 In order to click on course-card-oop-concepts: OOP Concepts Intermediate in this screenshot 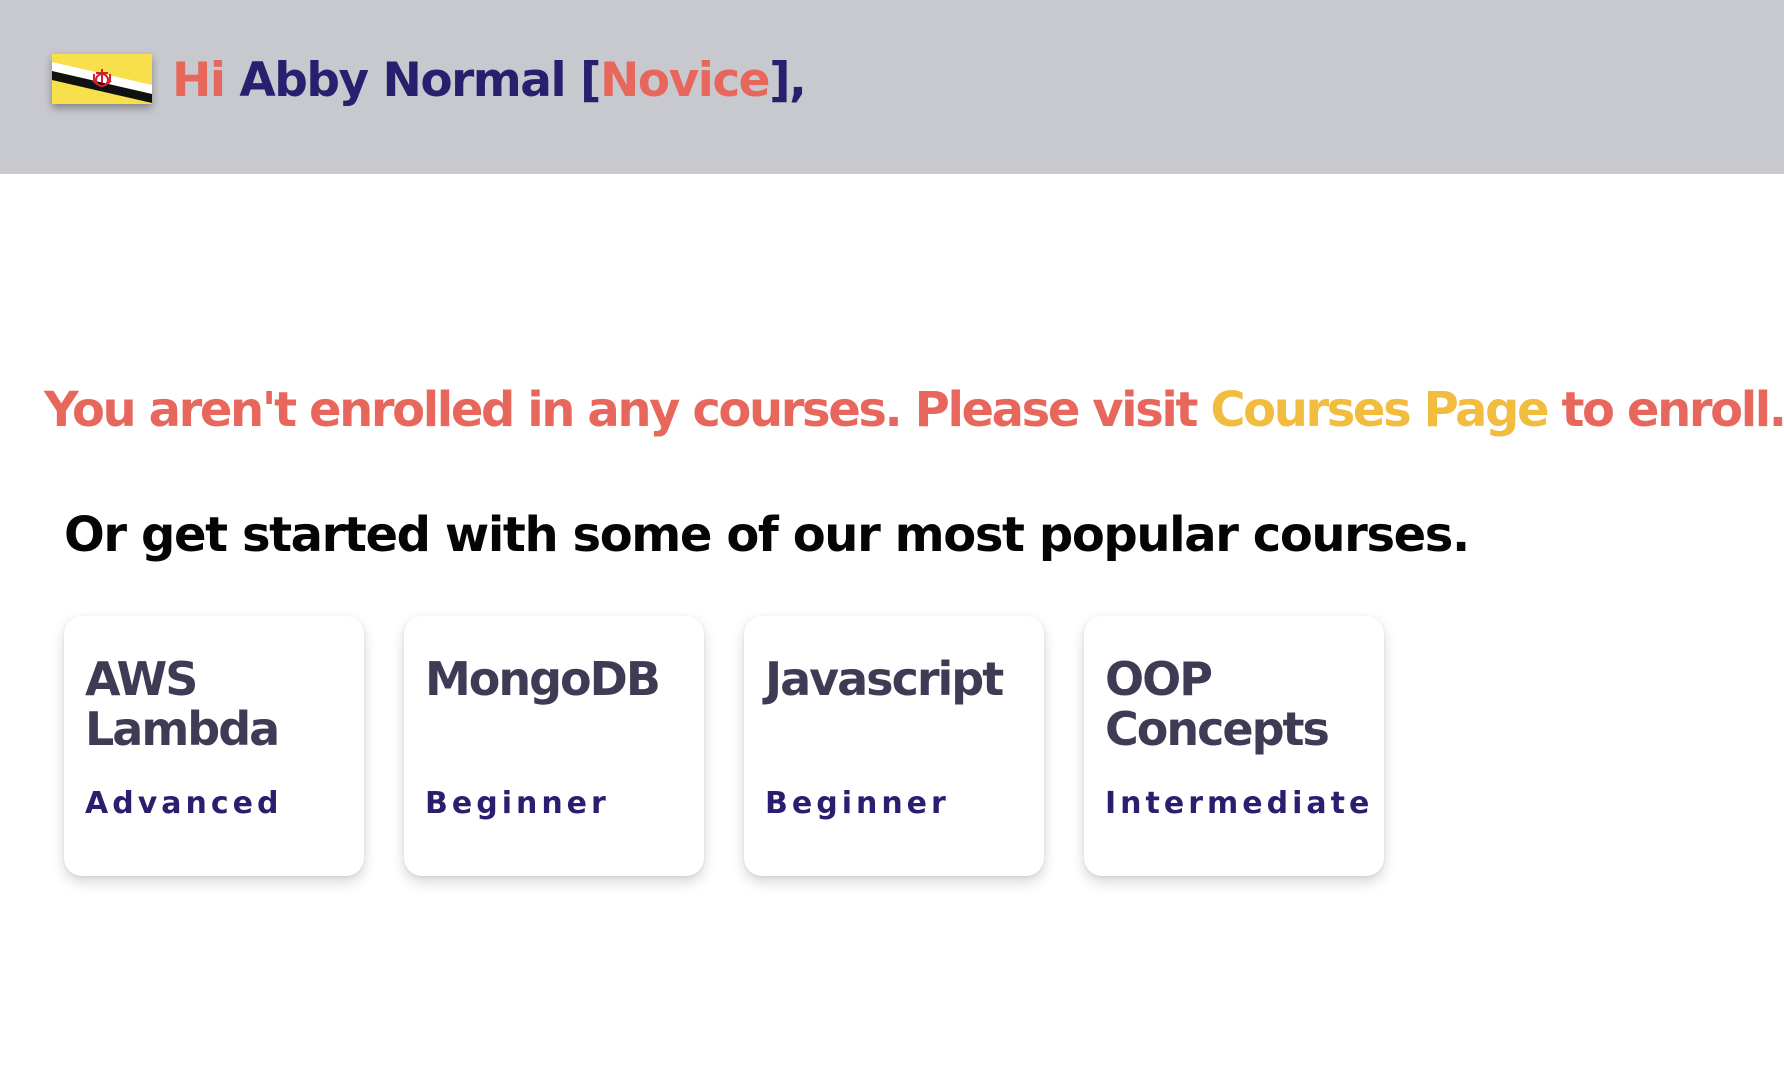, I will do `click(1234, 746)`.